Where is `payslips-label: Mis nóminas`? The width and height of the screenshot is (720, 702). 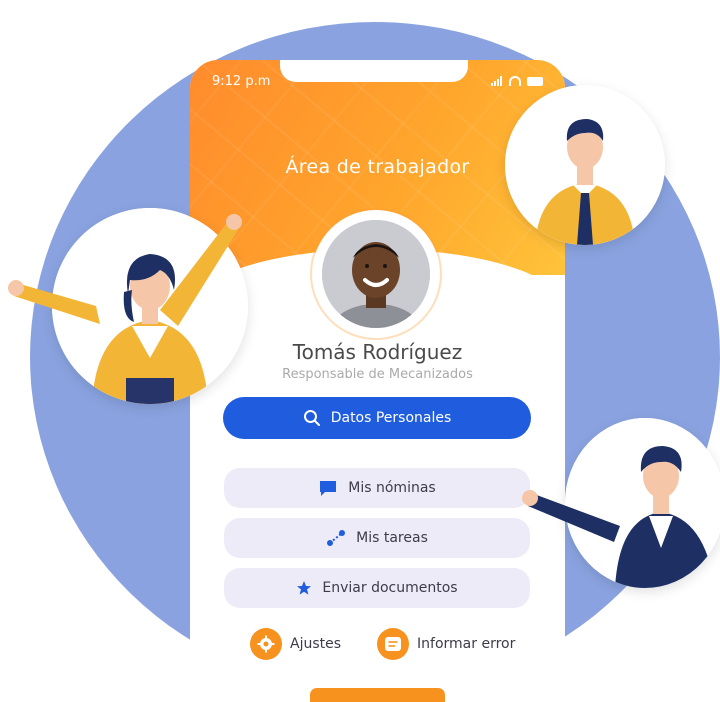 payslips-label: Mis nóminas is located at coordinates (392, 488).